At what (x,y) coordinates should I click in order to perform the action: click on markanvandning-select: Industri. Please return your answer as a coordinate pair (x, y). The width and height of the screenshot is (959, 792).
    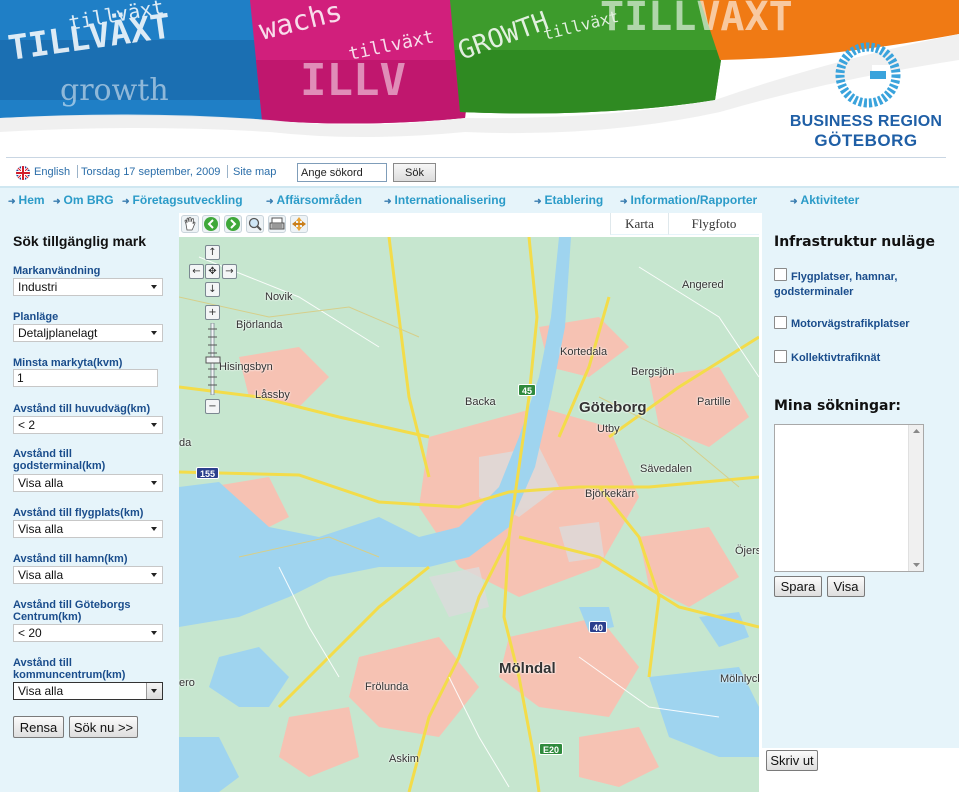
    Looking at the image, I should click on (88, 287).